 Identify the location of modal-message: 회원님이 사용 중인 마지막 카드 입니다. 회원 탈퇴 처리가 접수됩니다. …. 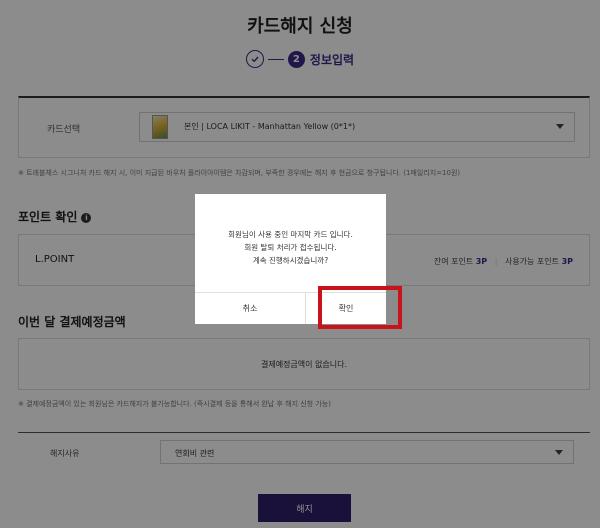
(290, 247).